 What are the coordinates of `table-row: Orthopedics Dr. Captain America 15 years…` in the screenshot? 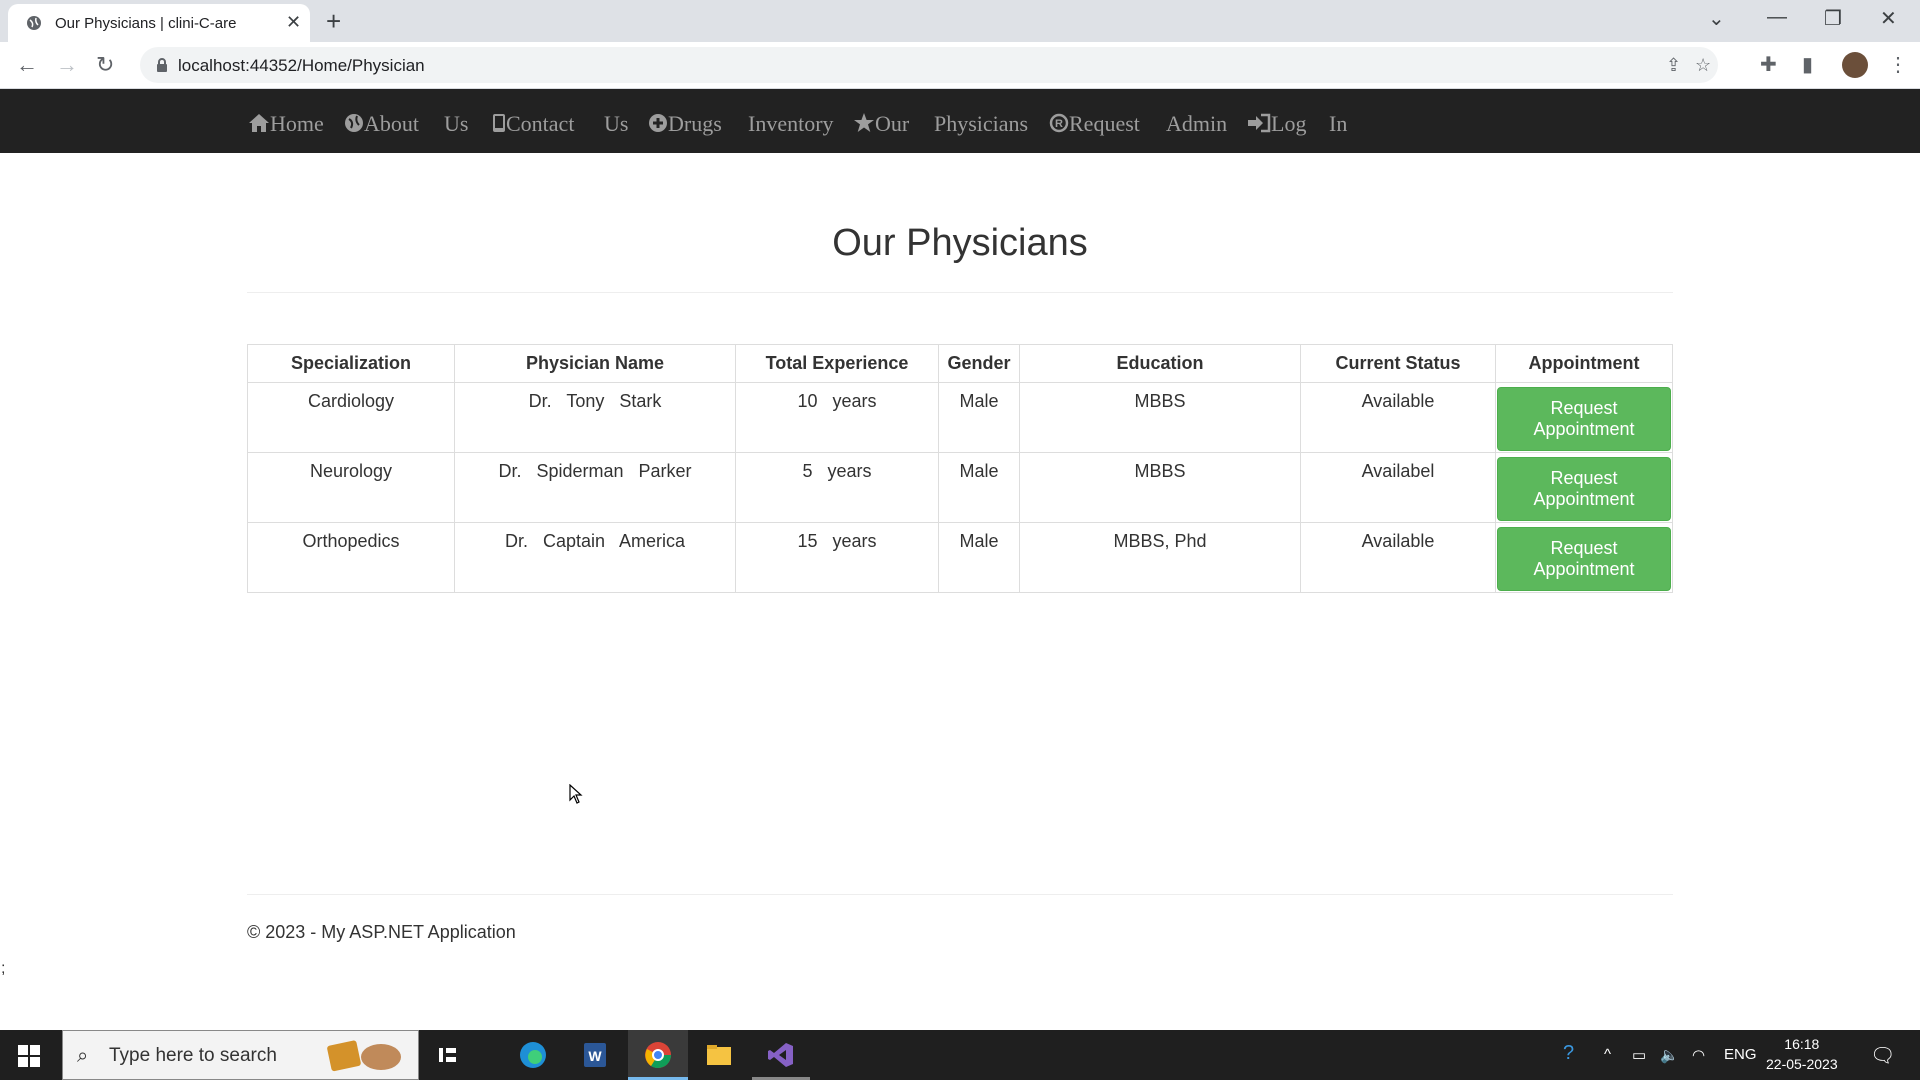 It's located at (960, 557).